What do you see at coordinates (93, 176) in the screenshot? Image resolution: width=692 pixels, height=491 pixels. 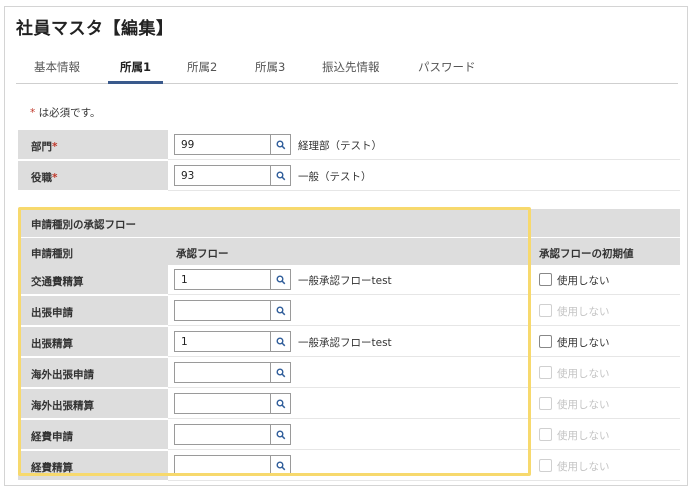 I see `position-label: 役職*` at bounding box center [93, 176].